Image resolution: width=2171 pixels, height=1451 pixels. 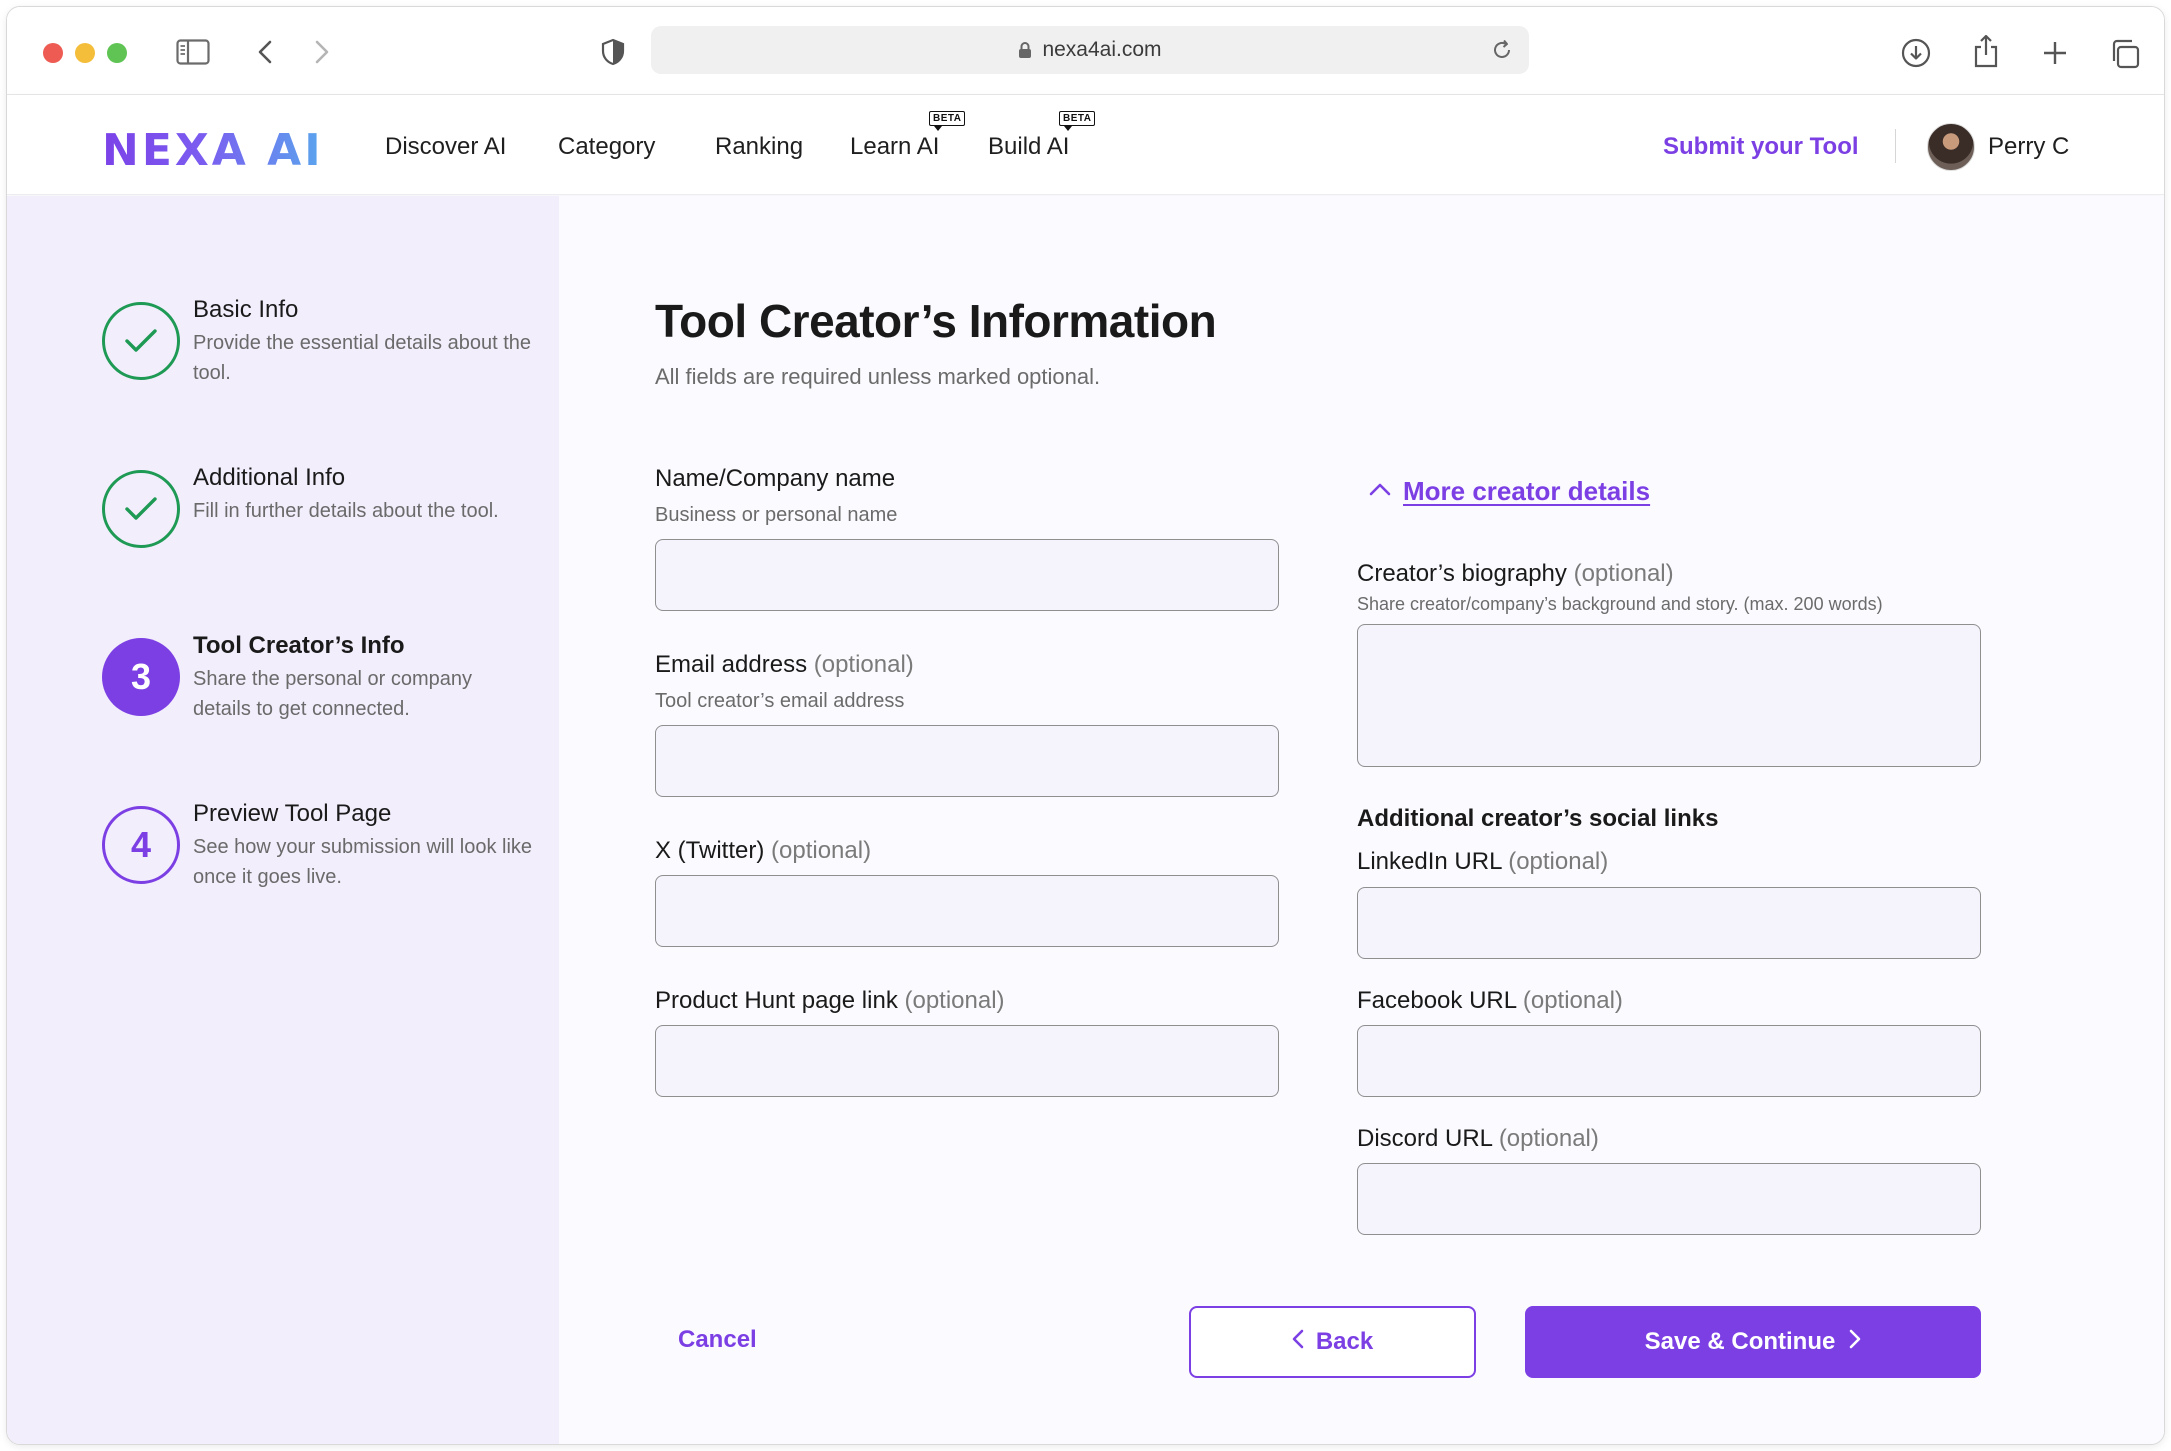 I want to click on beta-badge-build: BETA, so click(x=1077, y=121).